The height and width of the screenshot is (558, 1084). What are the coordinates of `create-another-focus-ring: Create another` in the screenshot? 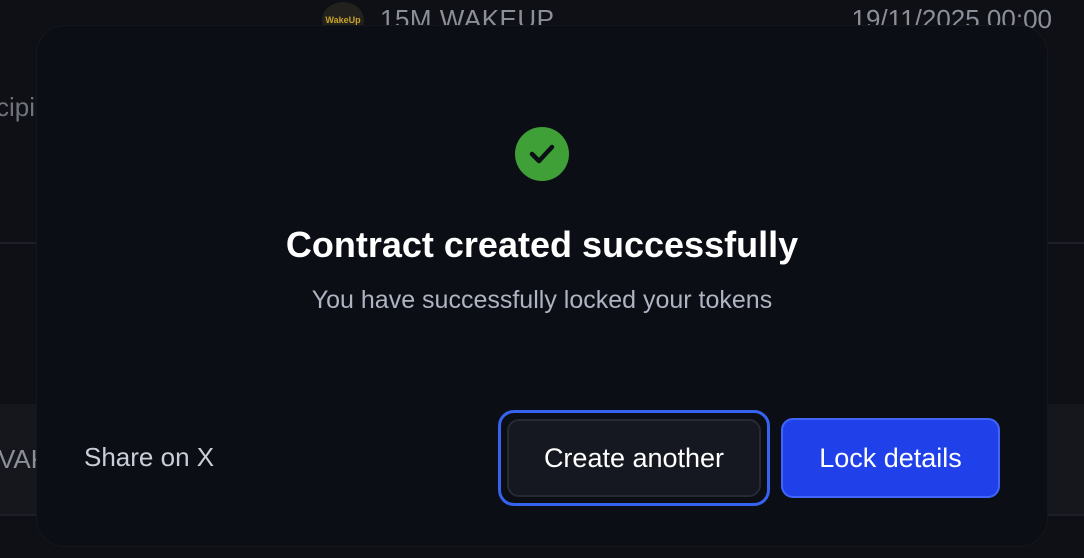 It's located at (634, 458).